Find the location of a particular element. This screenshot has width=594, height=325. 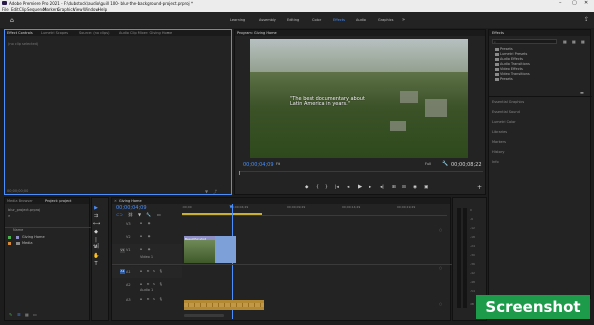

mark-out-button: } is located at coordinates (326, 187).